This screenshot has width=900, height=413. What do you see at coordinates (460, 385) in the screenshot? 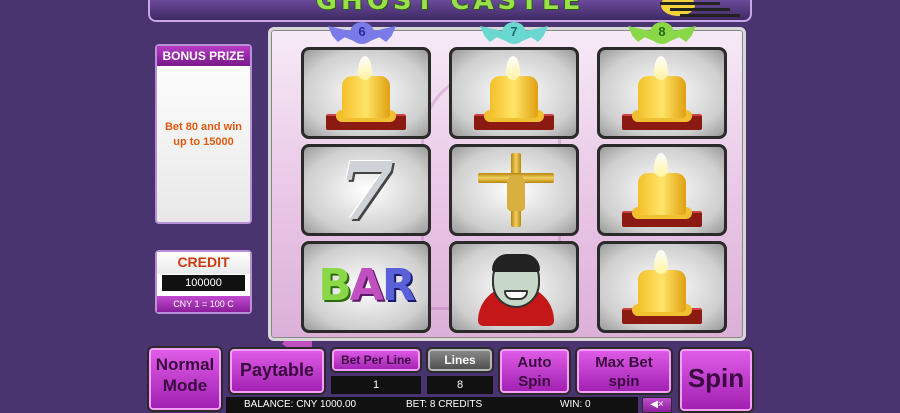
I see `lines-value: 8` at bounding box center [460, 385].